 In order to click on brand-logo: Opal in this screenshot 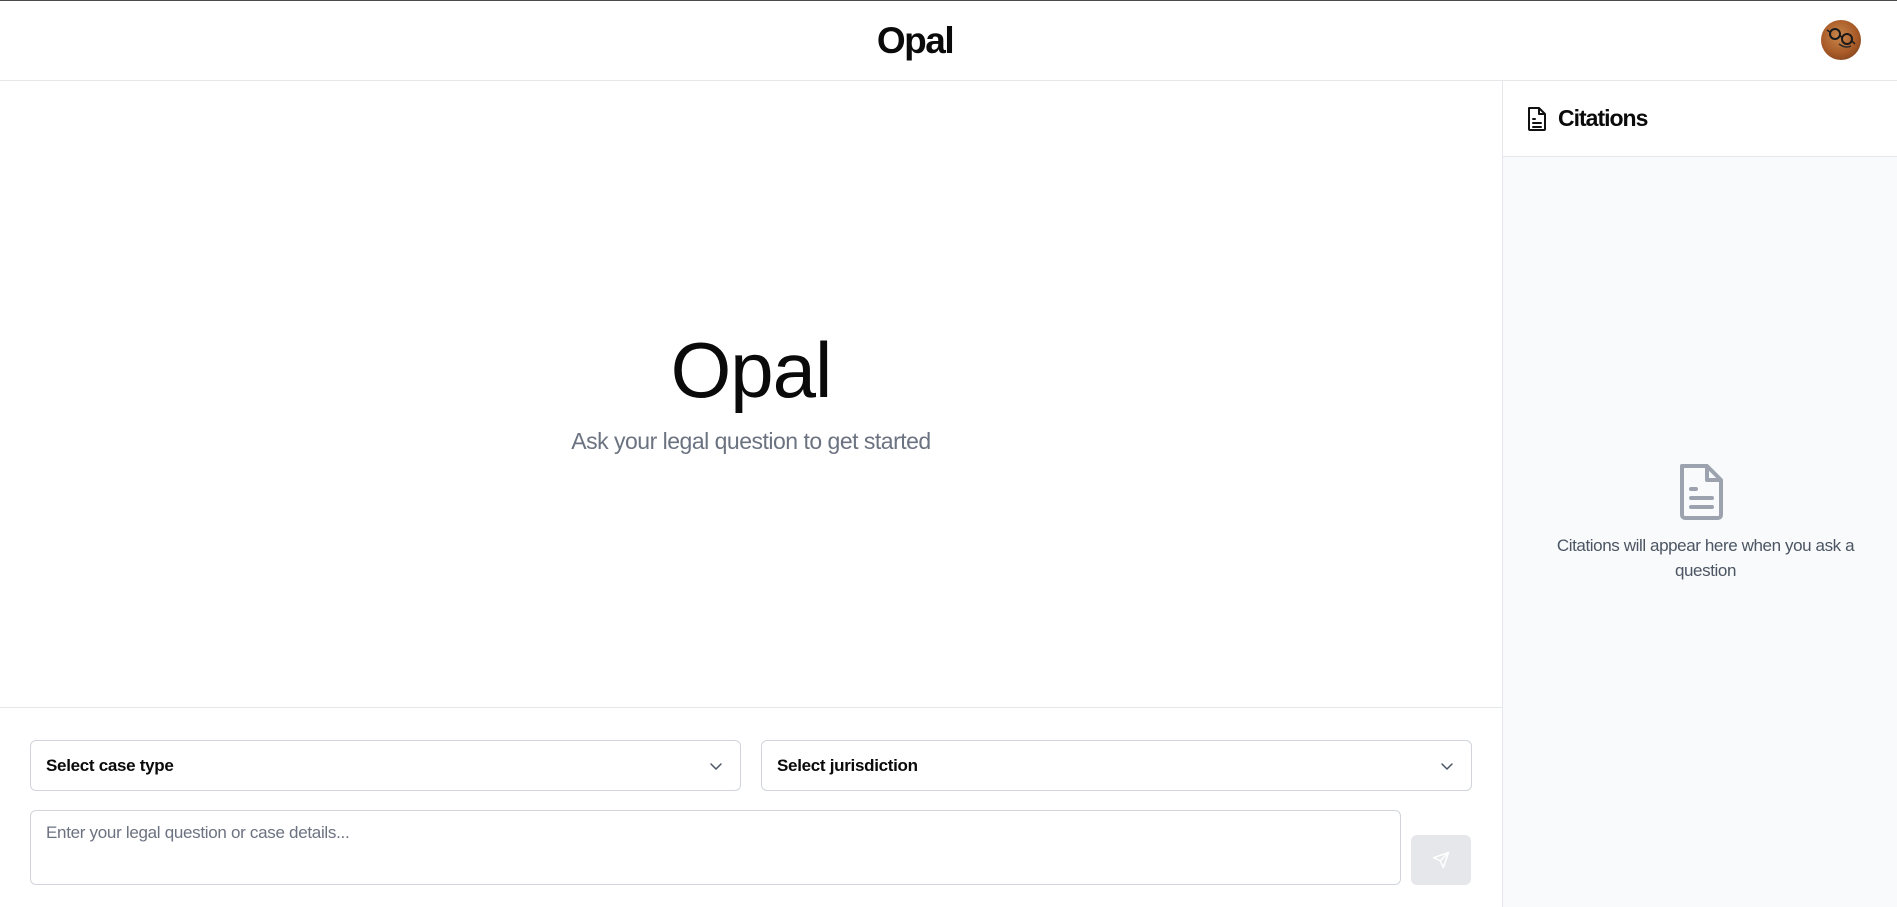, I will do `click(915, 40)`.